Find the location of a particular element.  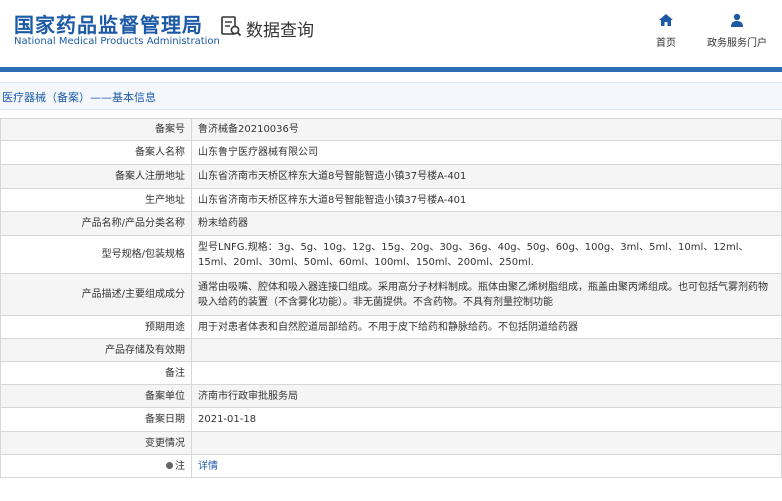

home-icon is located at coordinates (666, 21).